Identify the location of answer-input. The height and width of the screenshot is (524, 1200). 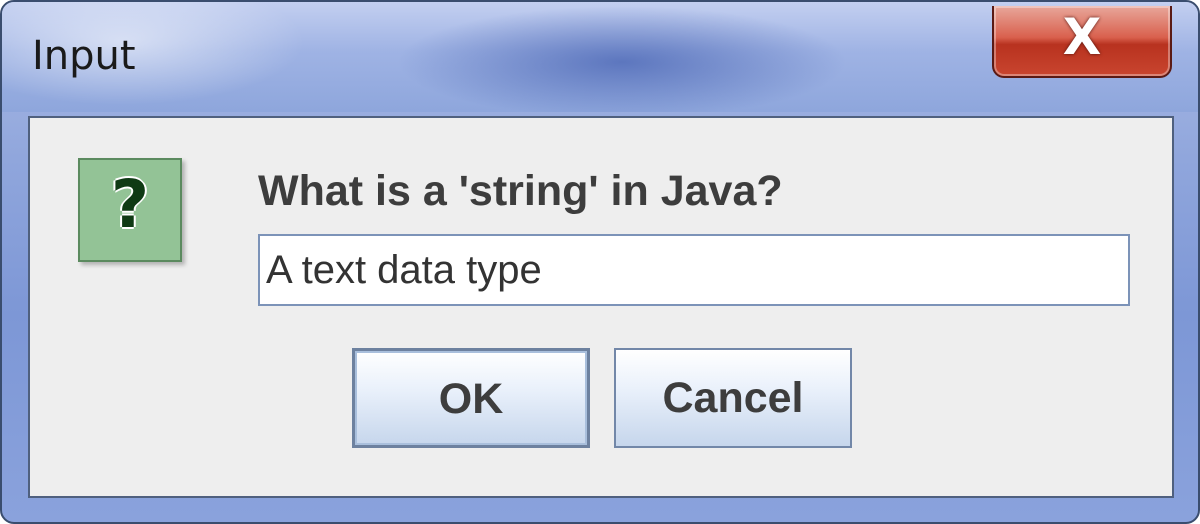
(694, 270).